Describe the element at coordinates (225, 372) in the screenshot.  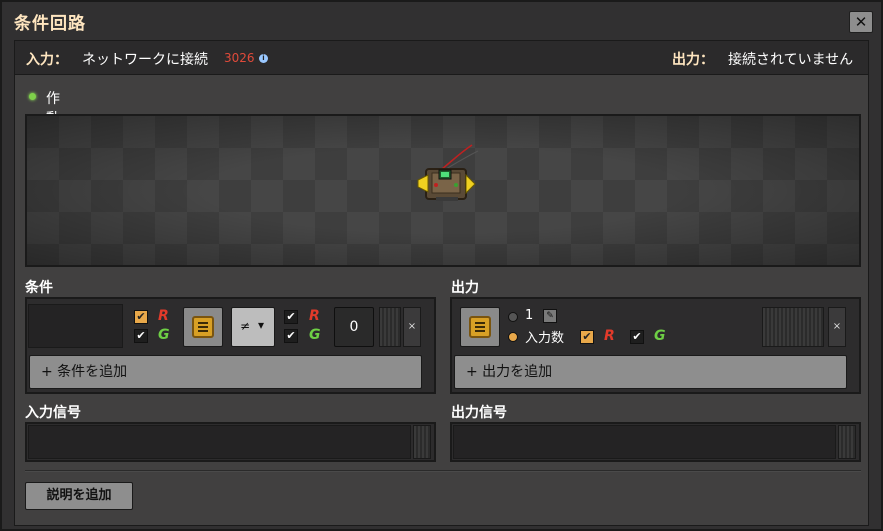
I see `add-condition-button: + 条件を追加` at that location.